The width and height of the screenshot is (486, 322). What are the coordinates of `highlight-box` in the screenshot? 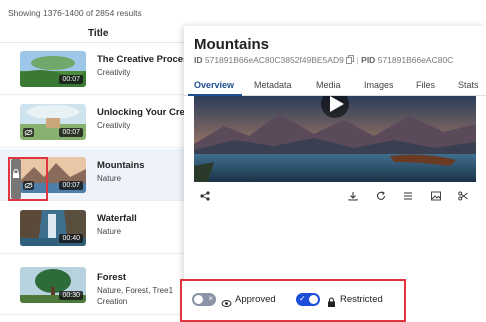 It's located at (28, 179).